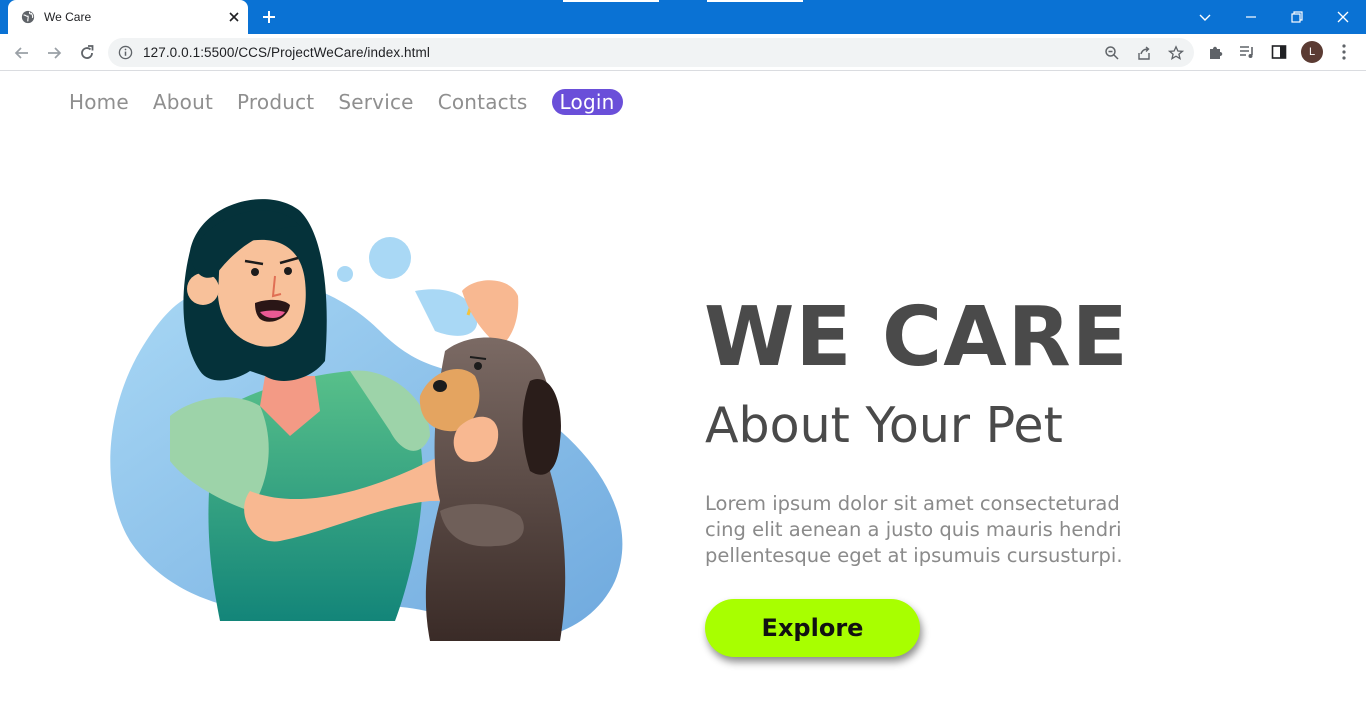  I want to click on nav-about: About, so click(183, 102).